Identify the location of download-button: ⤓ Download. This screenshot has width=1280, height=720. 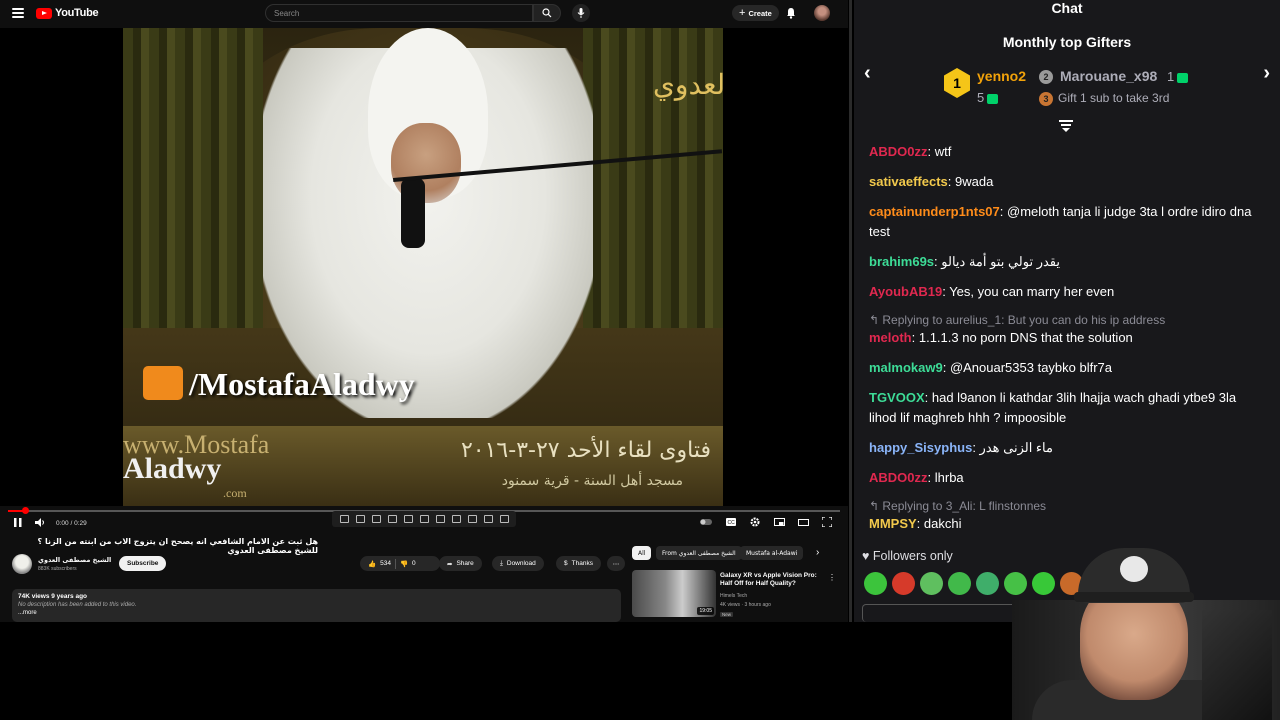
(518, 563).